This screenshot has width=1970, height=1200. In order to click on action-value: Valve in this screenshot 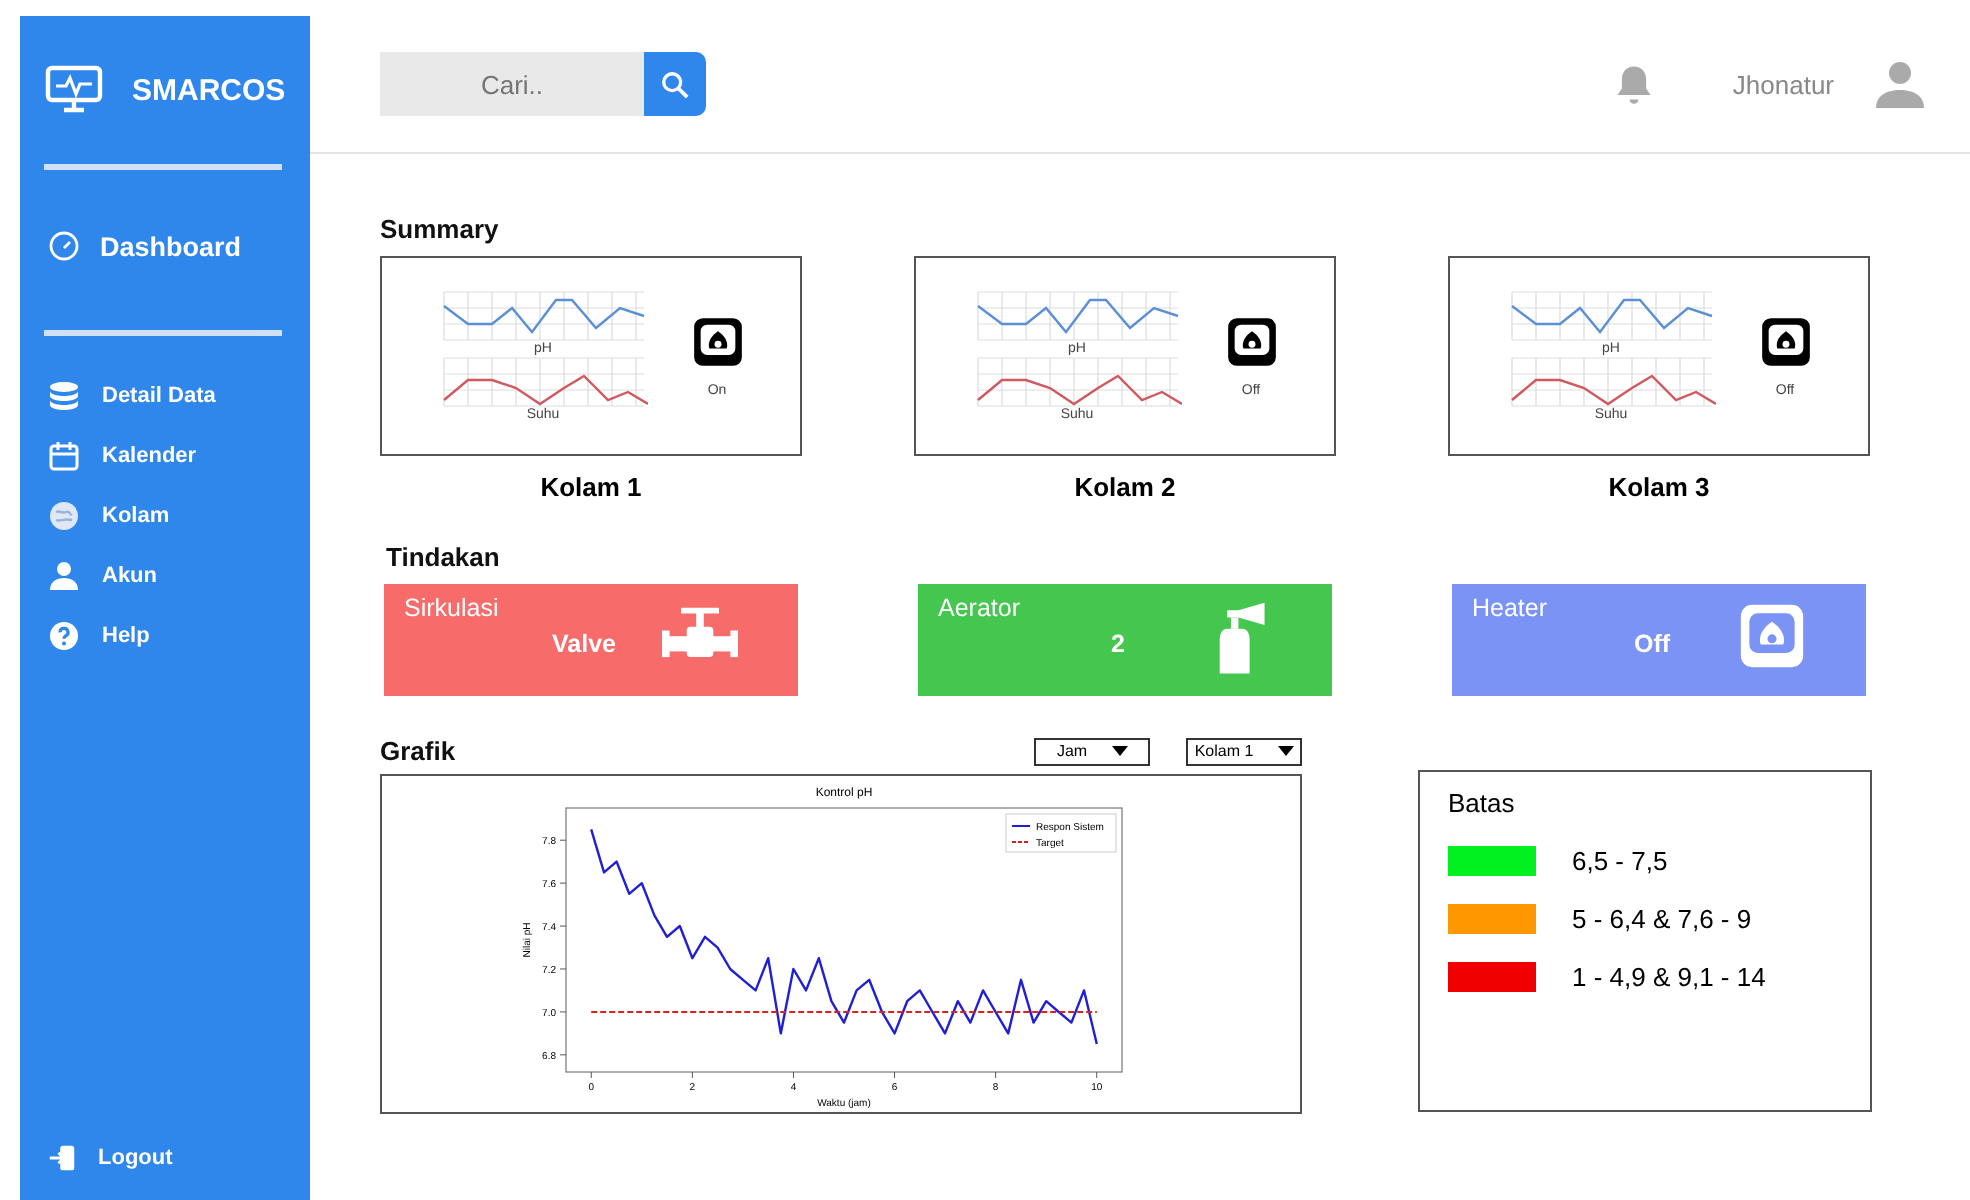, I will do `click(584, 644)`.